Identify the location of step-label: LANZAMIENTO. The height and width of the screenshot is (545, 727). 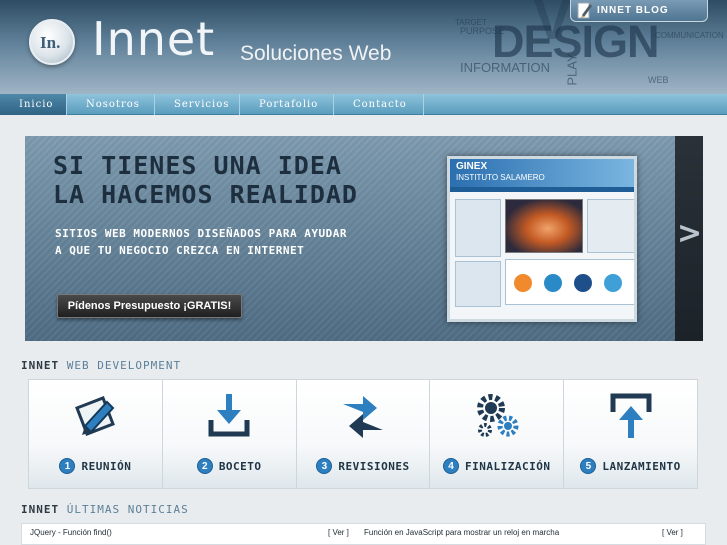
(641, 466).